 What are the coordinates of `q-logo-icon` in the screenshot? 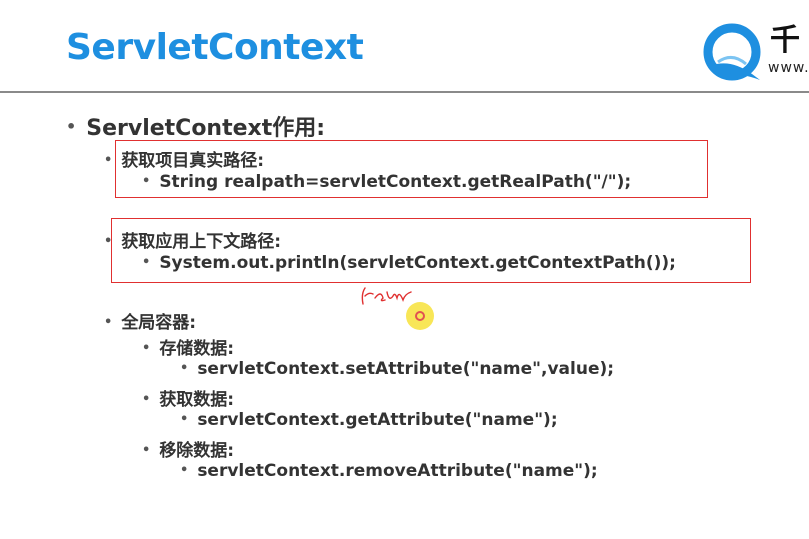 It's located at (732, 52).